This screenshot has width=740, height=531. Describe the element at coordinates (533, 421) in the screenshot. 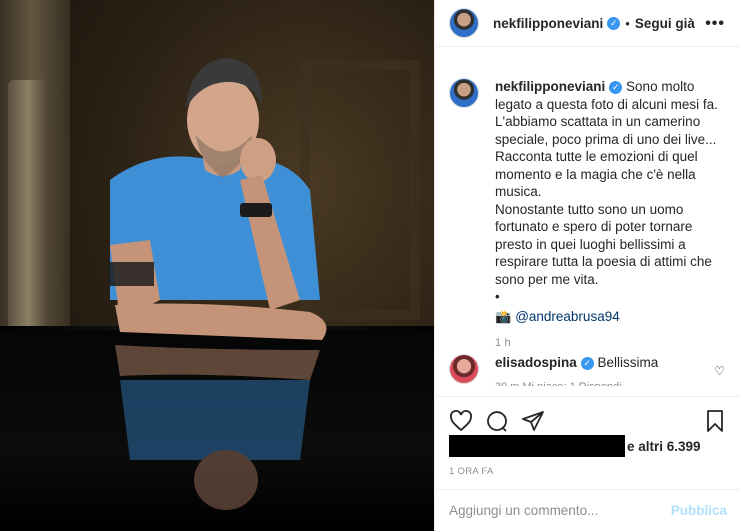

I see `share-paper-plane-icon` at that location.